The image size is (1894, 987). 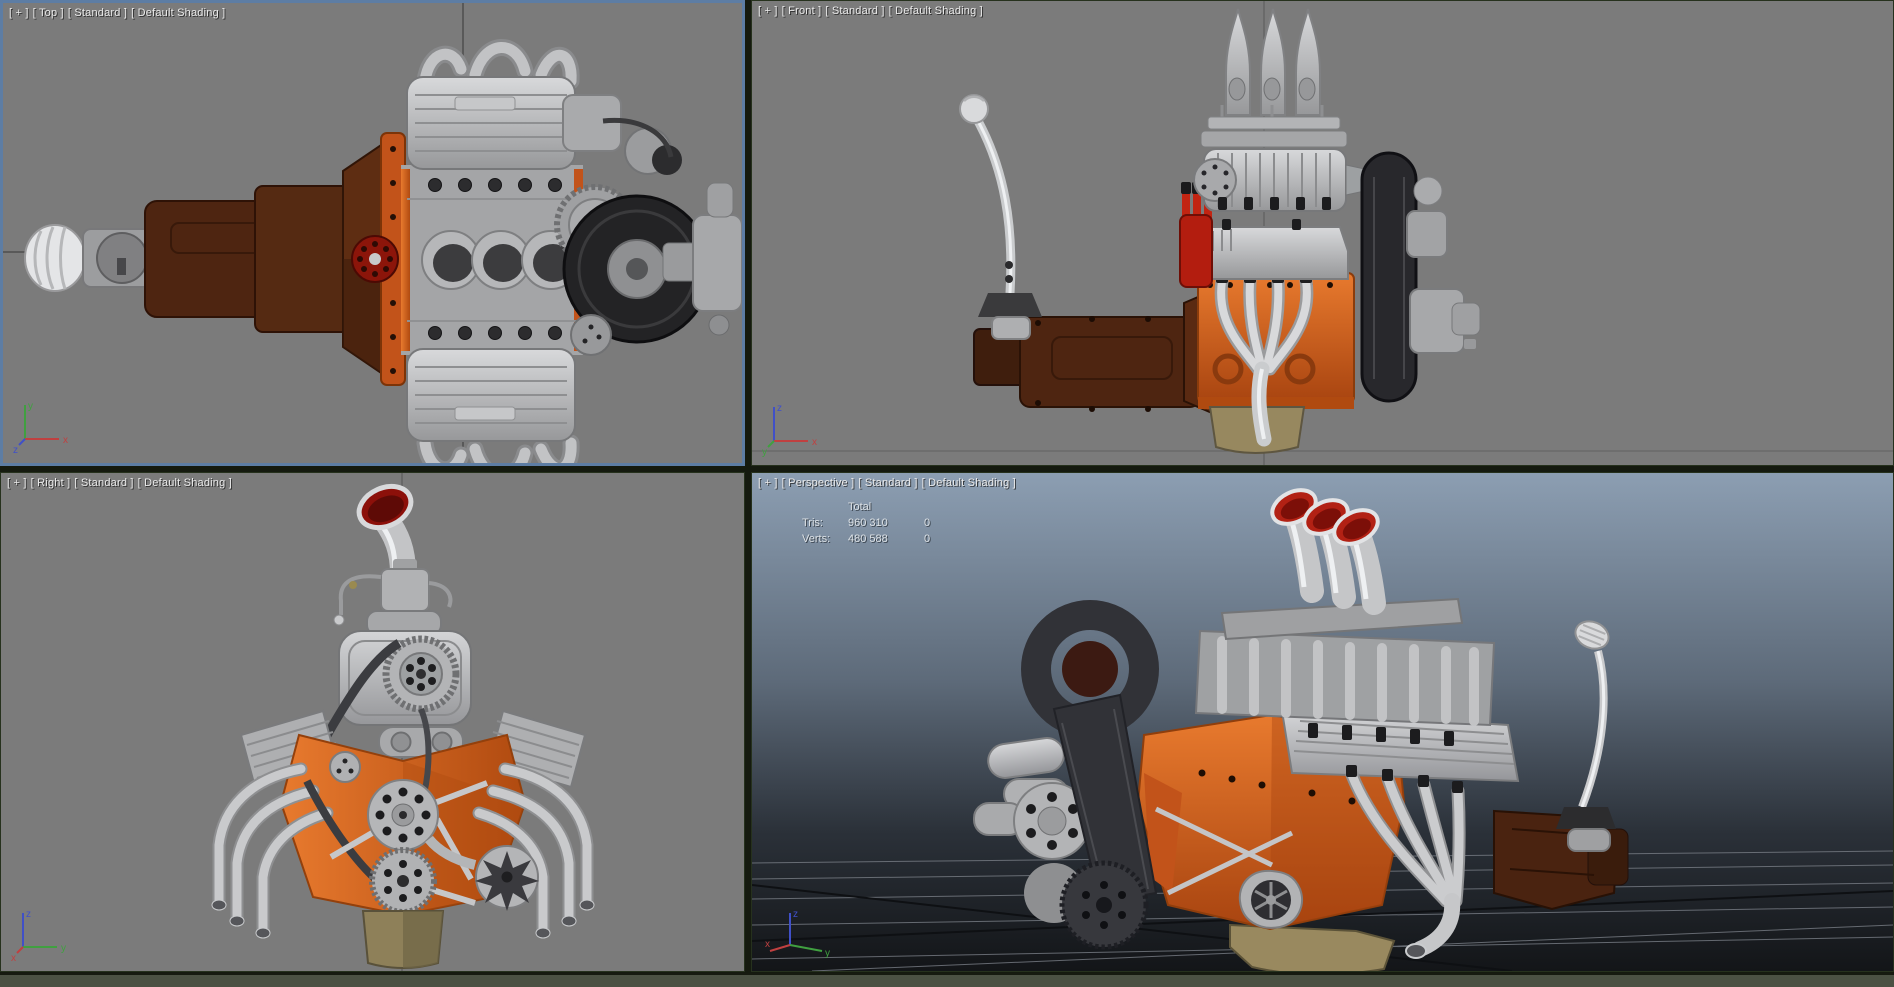 I want to click on axis-gizmo-front: z x y, so click(x=795, y=426).